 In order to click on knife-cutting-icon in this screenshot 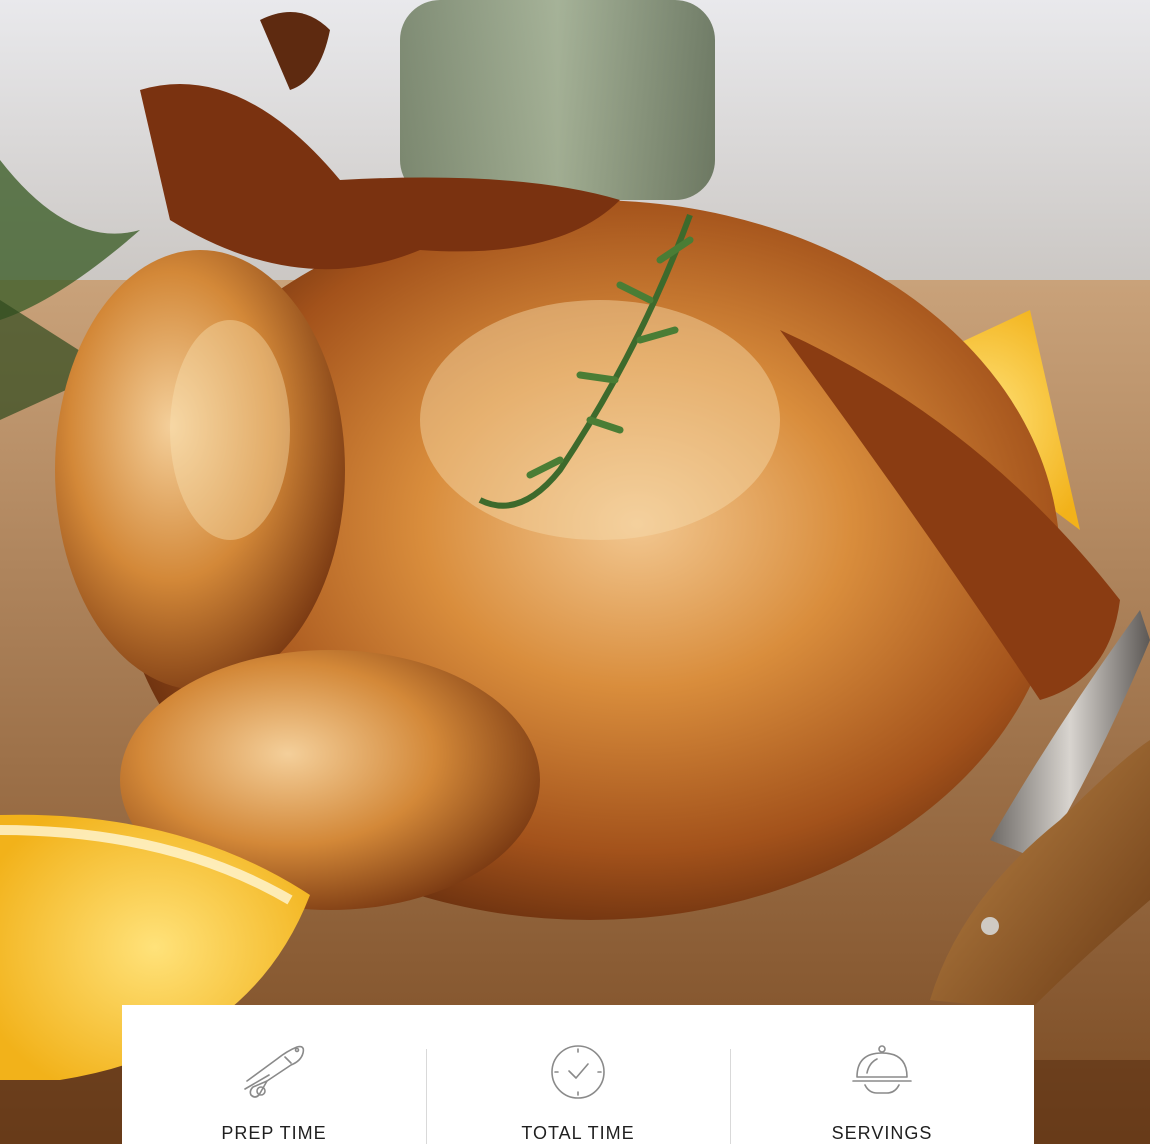, I will do `click(274, 1071)`.